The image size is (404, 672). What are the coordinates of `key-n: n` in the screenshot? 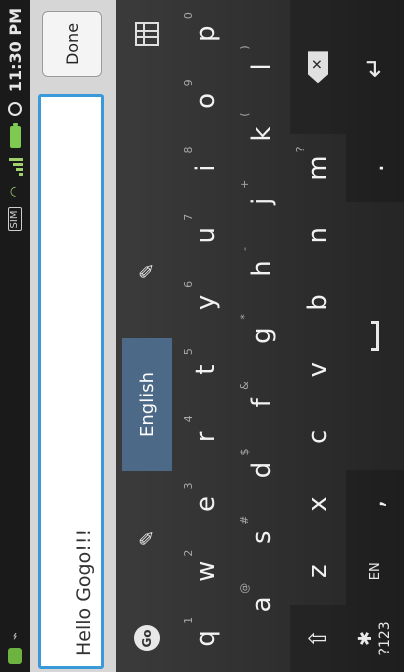 It's located at (318, 235).